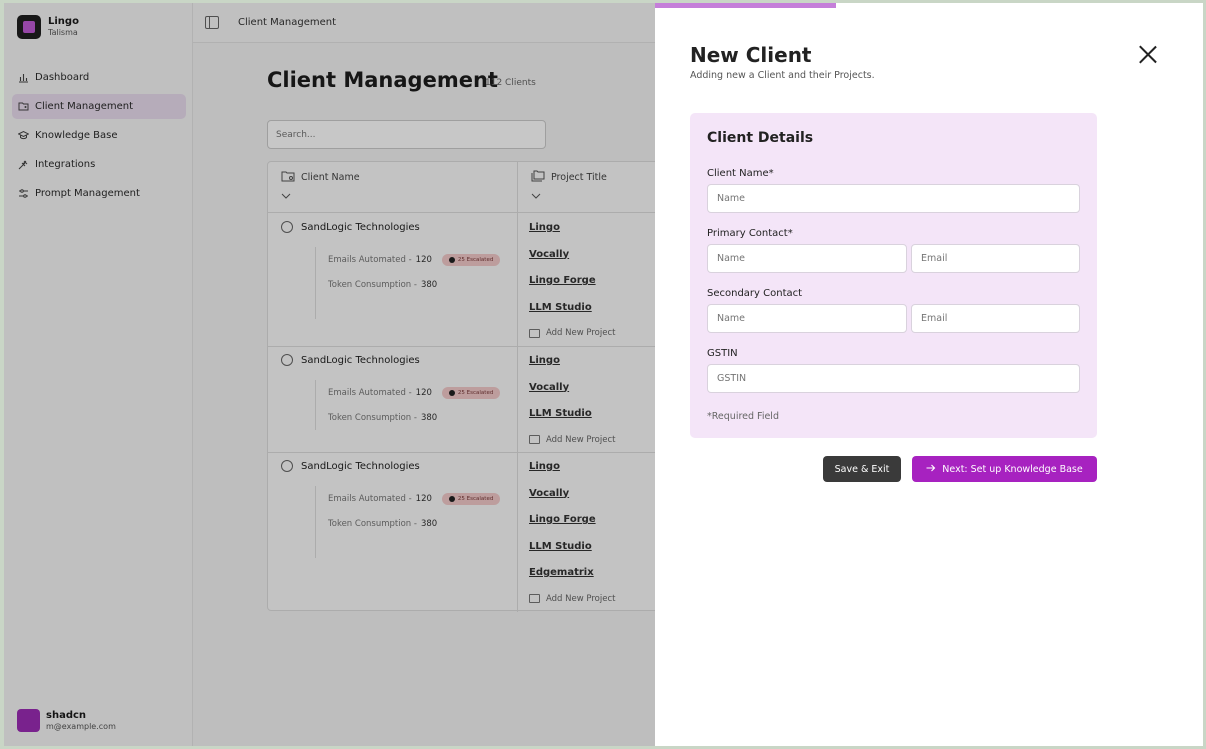  Describe the element at coordinates (740, 173) in the screenshot. I see `client-name-label: Client Name*` at that location.